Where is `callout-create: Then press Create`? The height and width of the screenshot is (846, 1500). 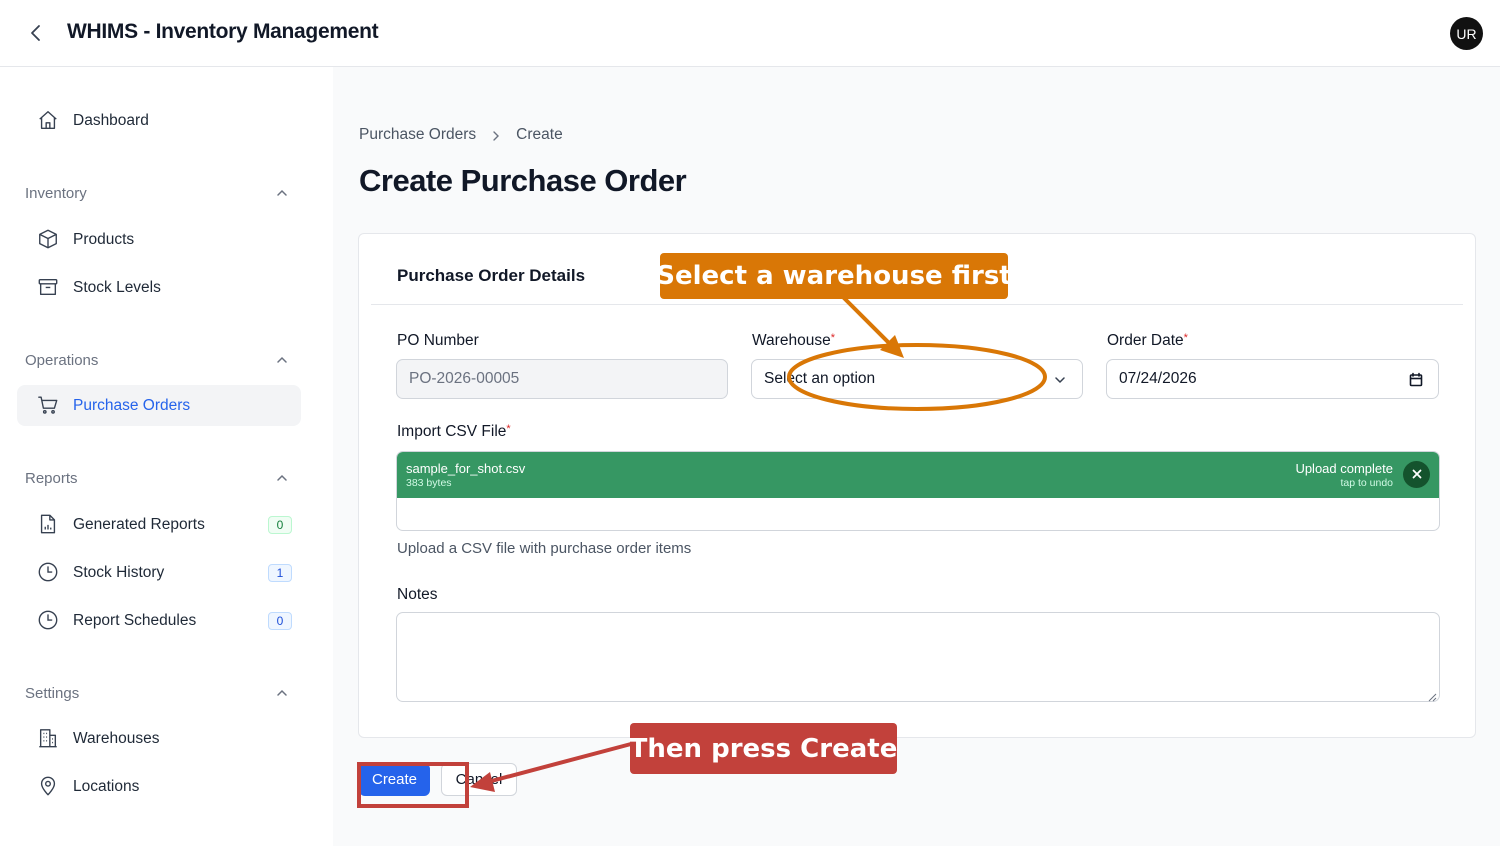
callout-create: Then press Create is located at coordinates (763, 748).